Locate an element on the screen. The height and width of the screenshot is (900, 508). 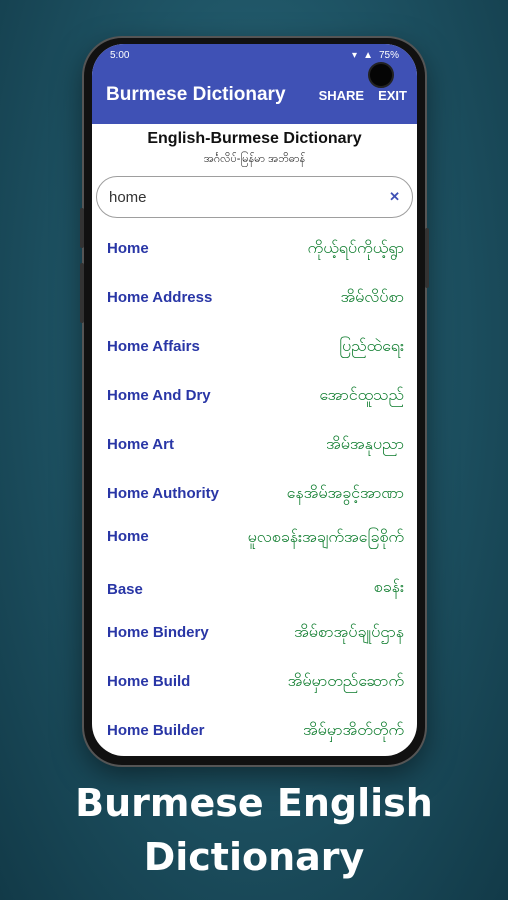
list-item: Home ကိုယ့်ရပ်ကိုယ့်ရွာ is located at coordinates (255, 248).